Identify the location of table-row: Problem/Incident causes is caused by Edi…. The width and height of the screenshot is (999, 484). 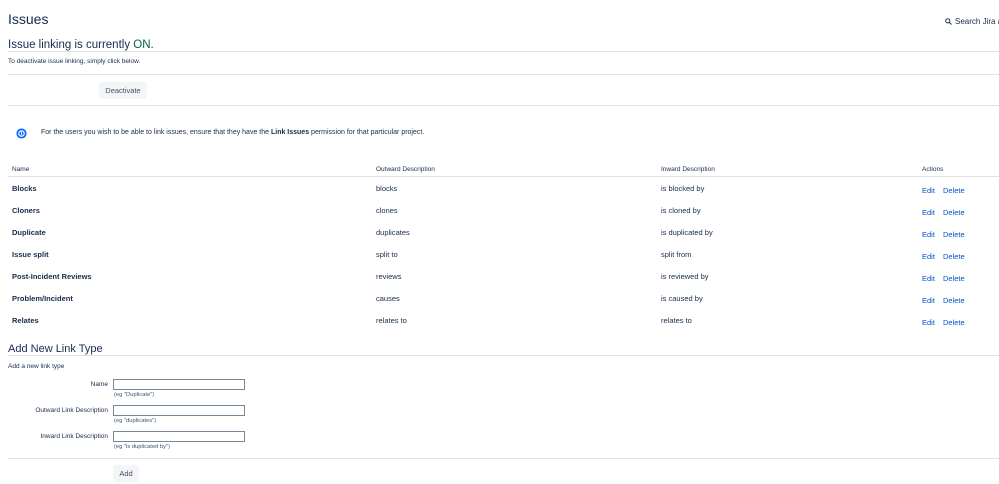
(503, 301).